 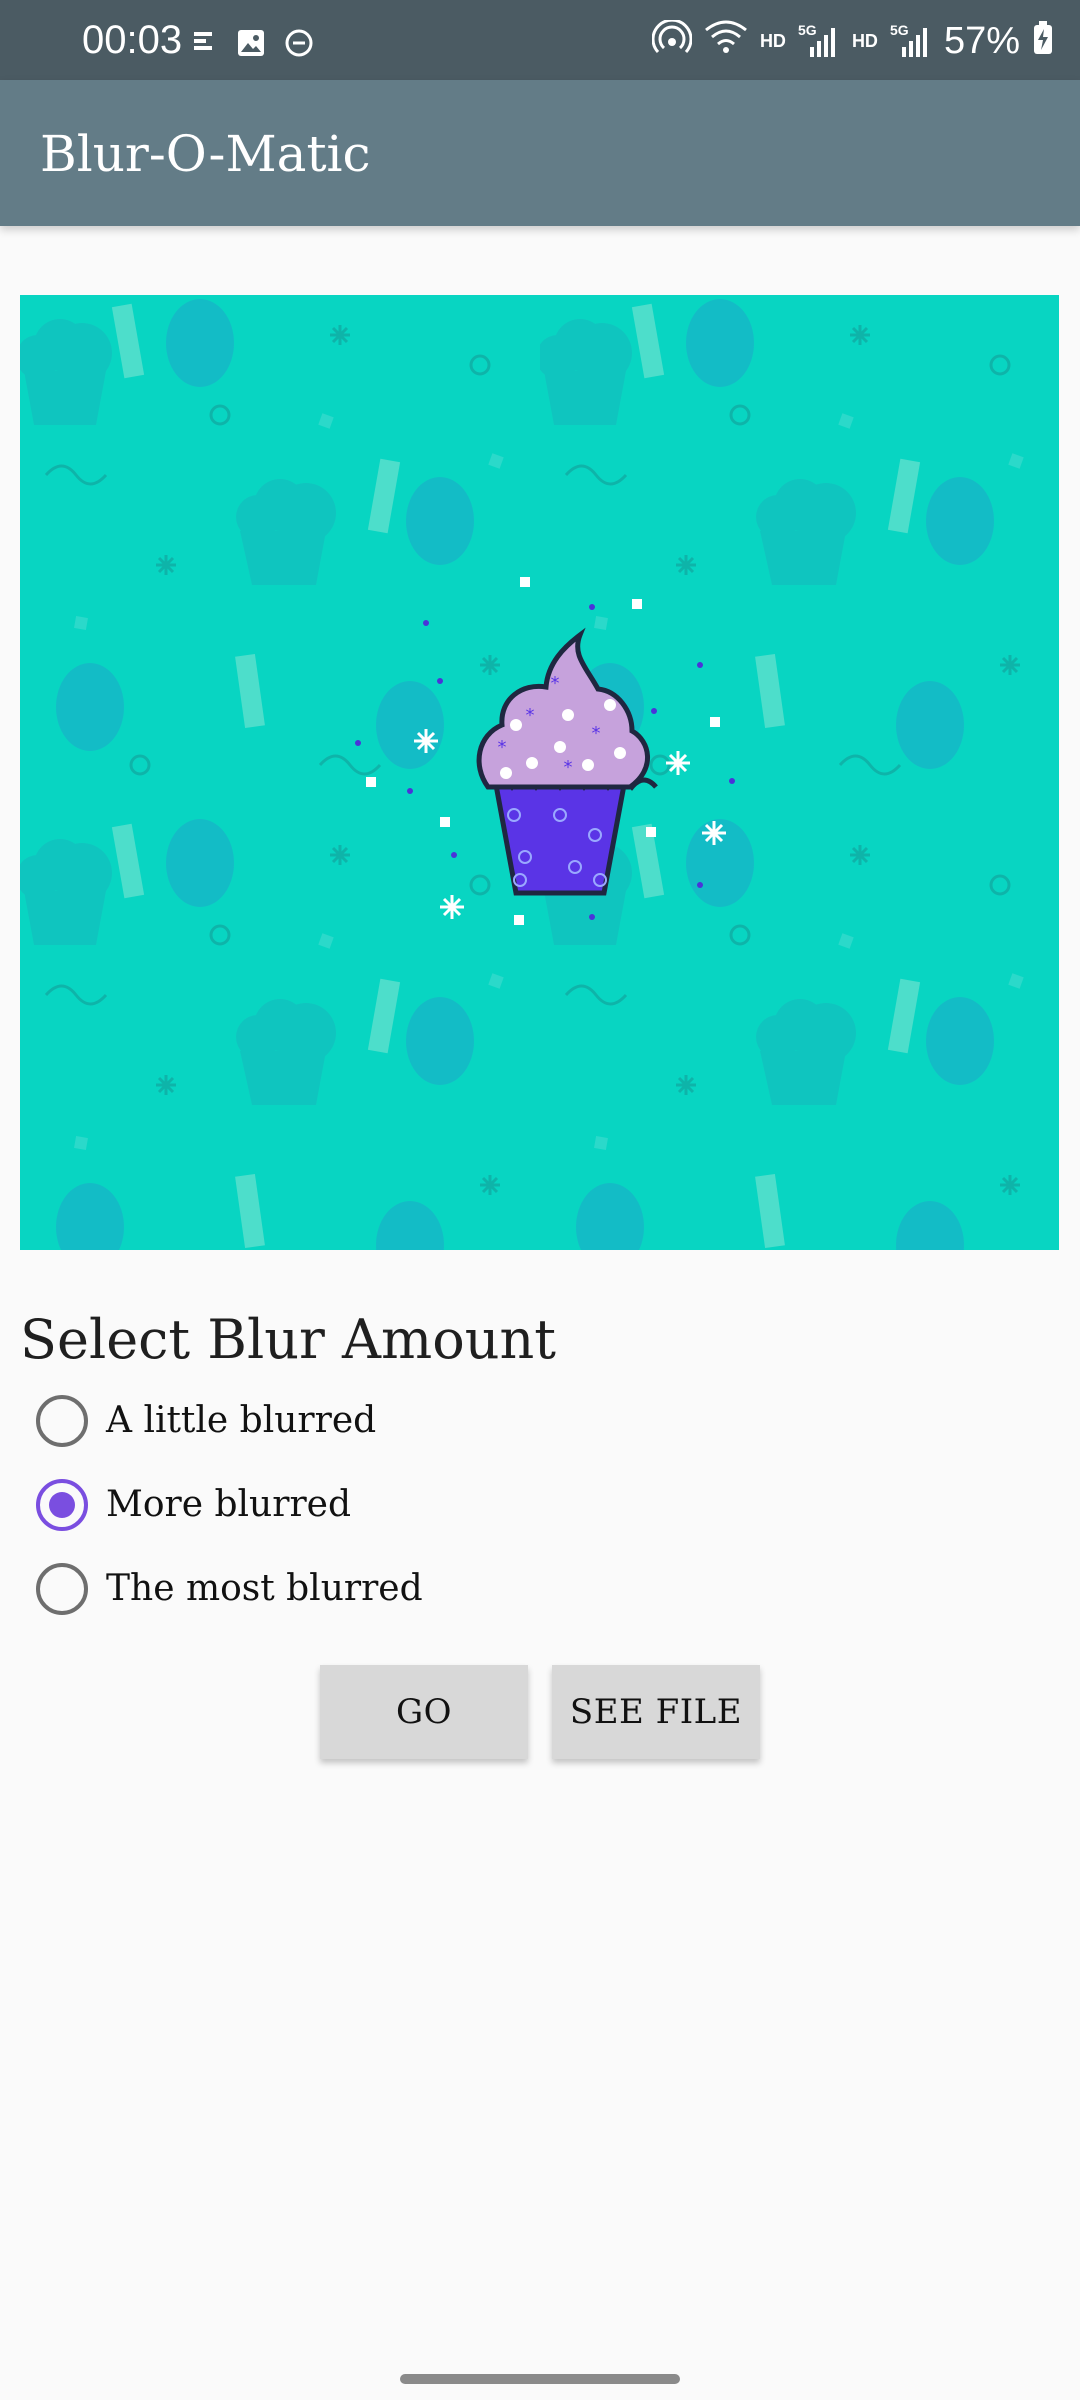 What do you see at coordinates (264, 1588) in the screenshot?
I see `radio-label: The most blurred` at bounding box center [264, 1588].